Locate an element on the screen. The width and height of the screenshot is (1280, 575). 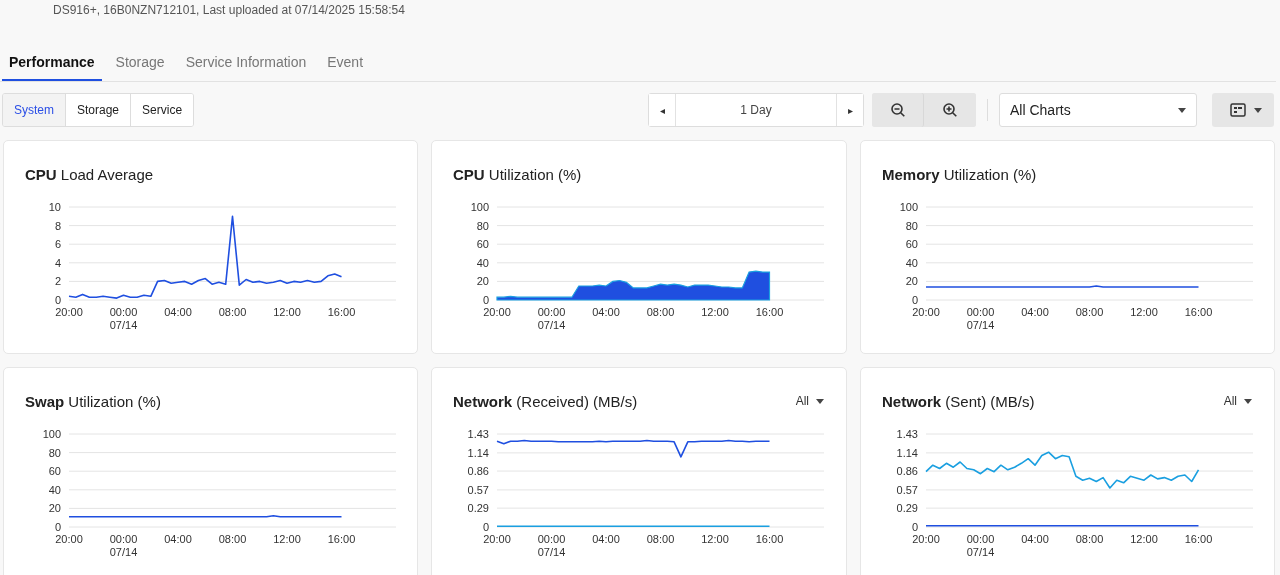
chart-title: Network (Received) (MB/s) is located at coordinates (545, 401).